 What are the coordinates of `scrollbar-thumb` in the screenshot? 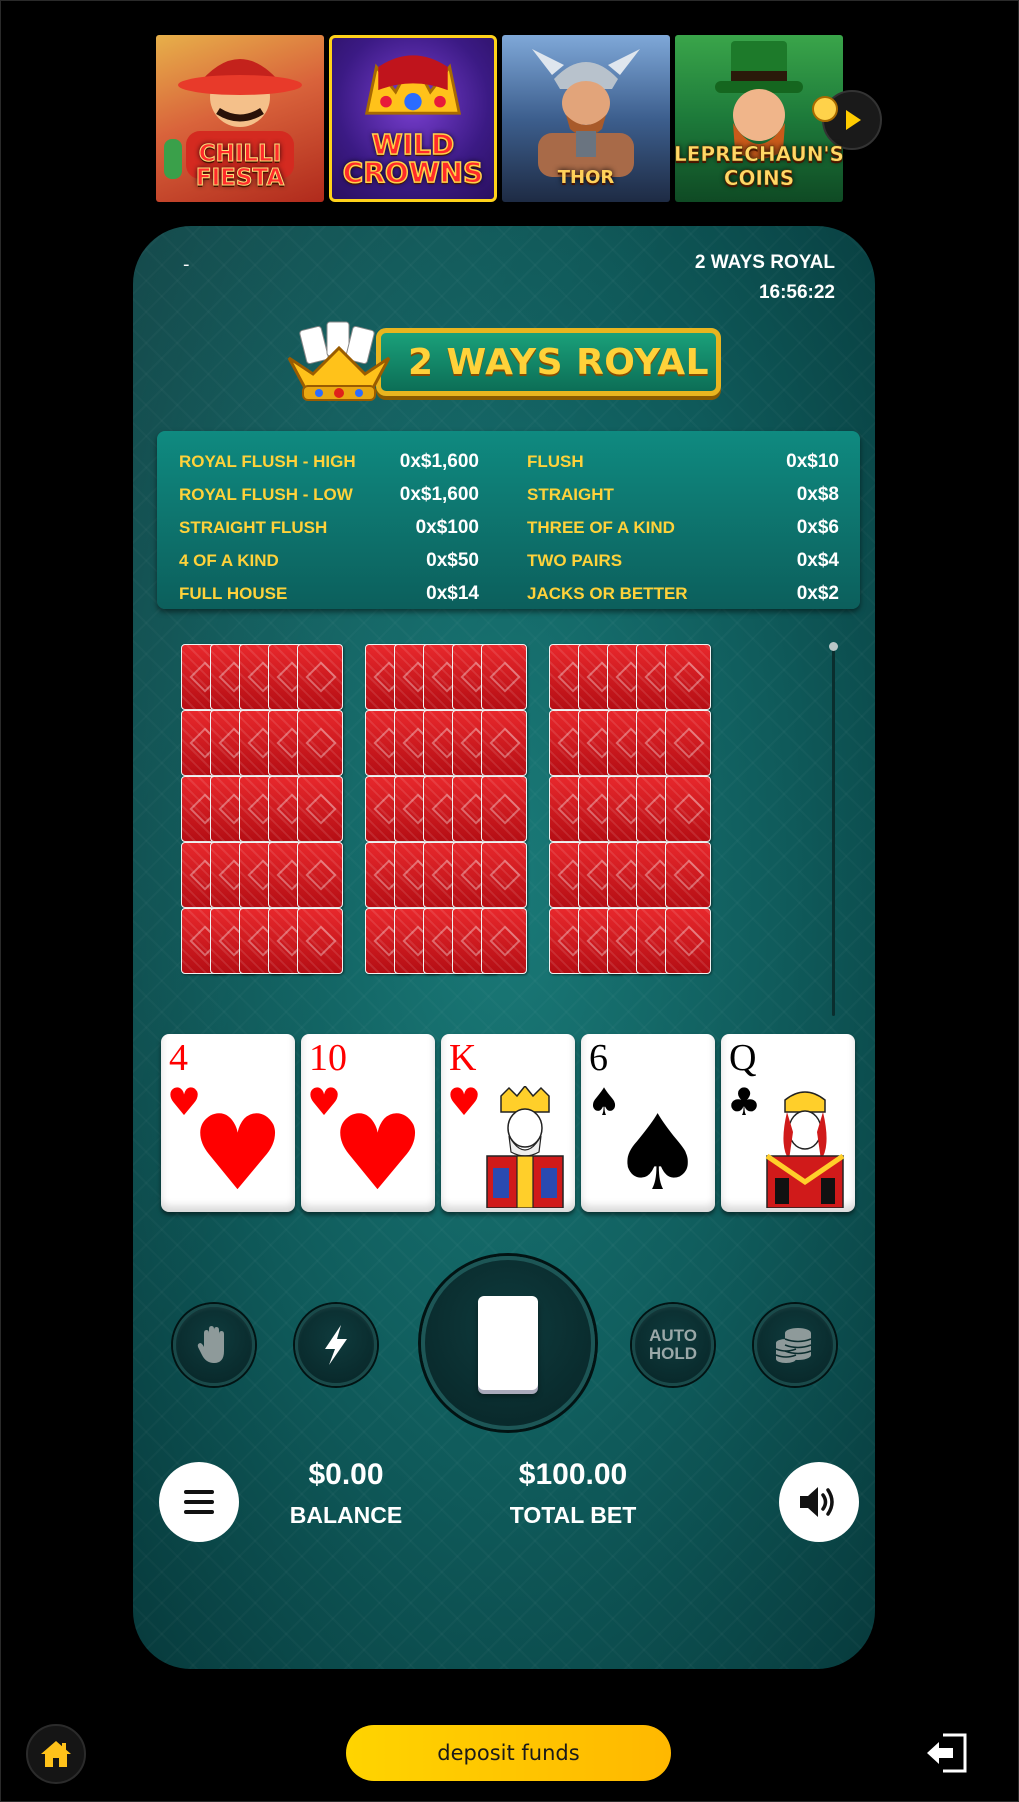 It's located at (833, 646).